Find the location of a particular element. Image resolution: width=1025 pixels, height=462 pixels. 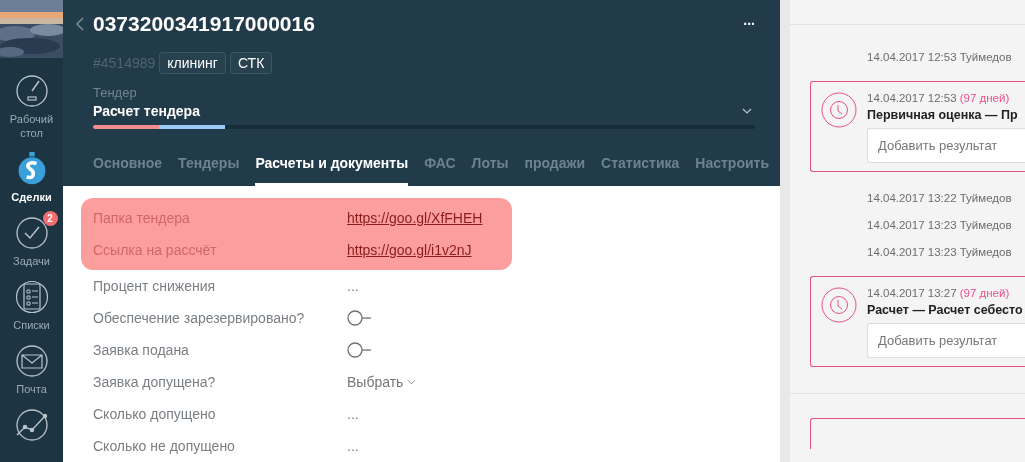

nav-label: Рабочий стол is located at coordinates (31, 126).